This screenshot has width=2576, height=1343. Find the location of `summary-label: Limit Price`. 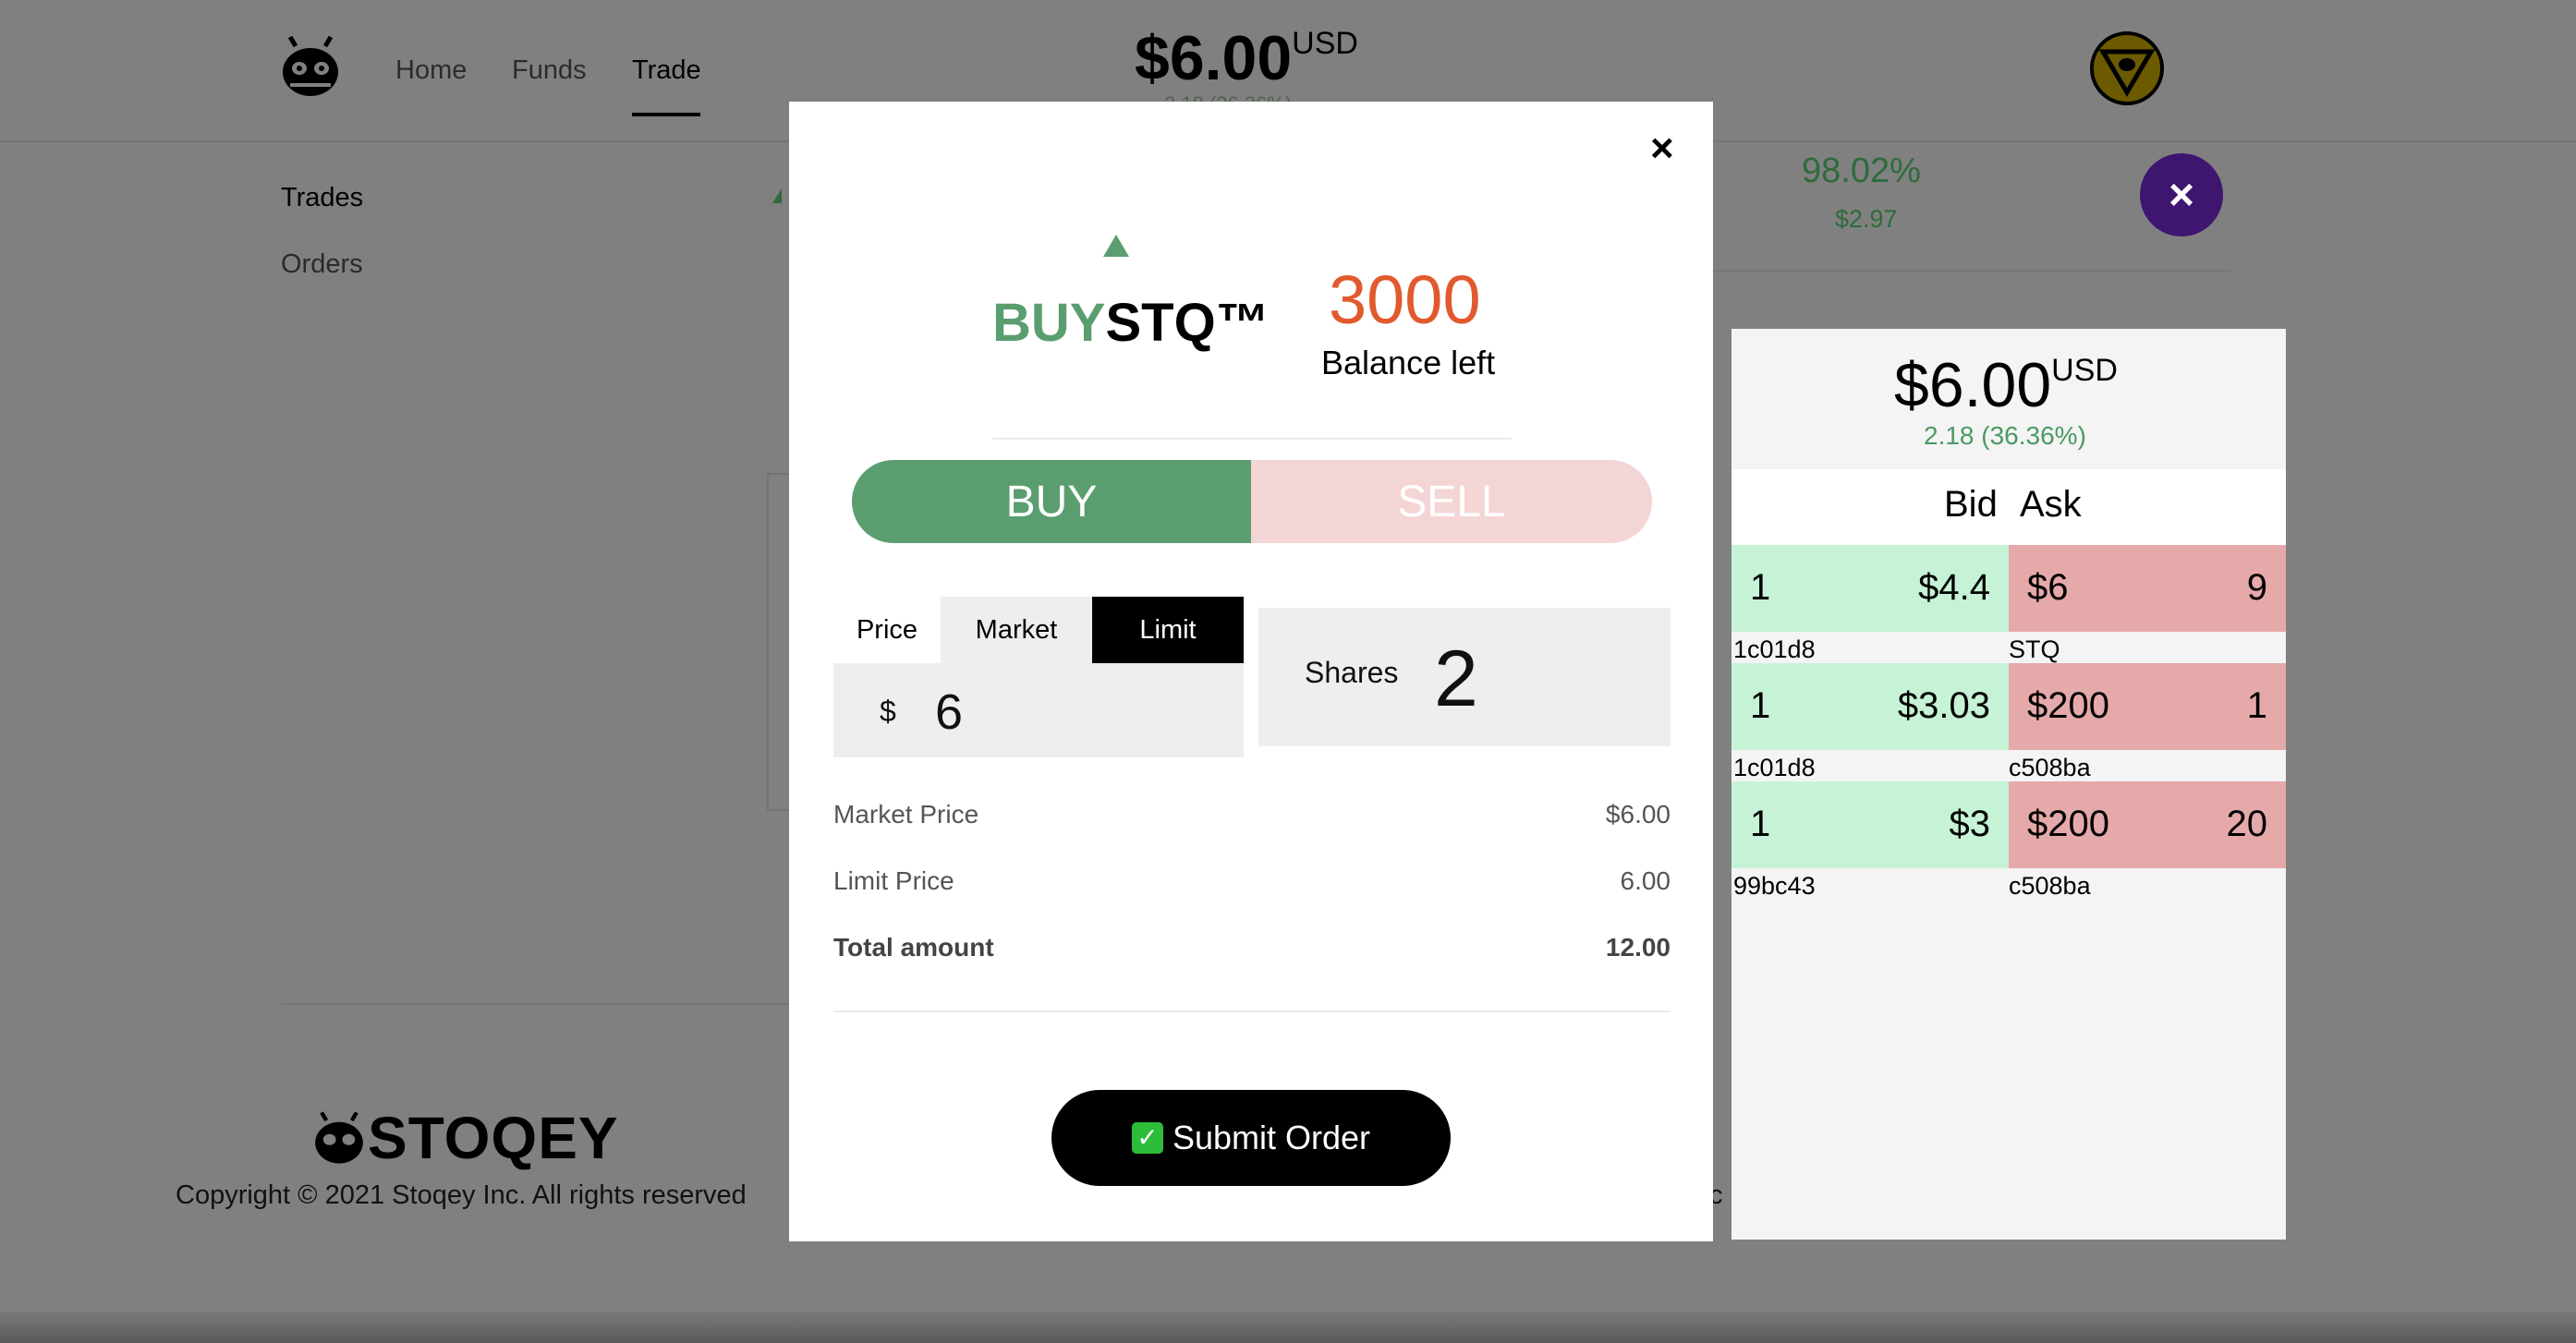

summary-label: Limit Price is located at coordinates (893, 880).